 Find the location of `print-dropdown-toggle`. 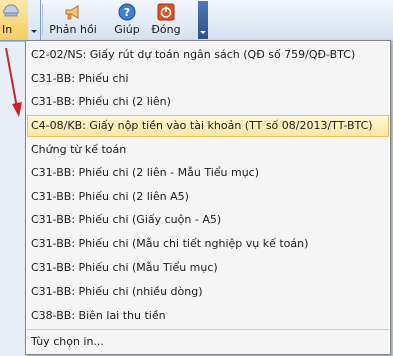

print-dropdown-toggle is located at coordinates (34, 20).